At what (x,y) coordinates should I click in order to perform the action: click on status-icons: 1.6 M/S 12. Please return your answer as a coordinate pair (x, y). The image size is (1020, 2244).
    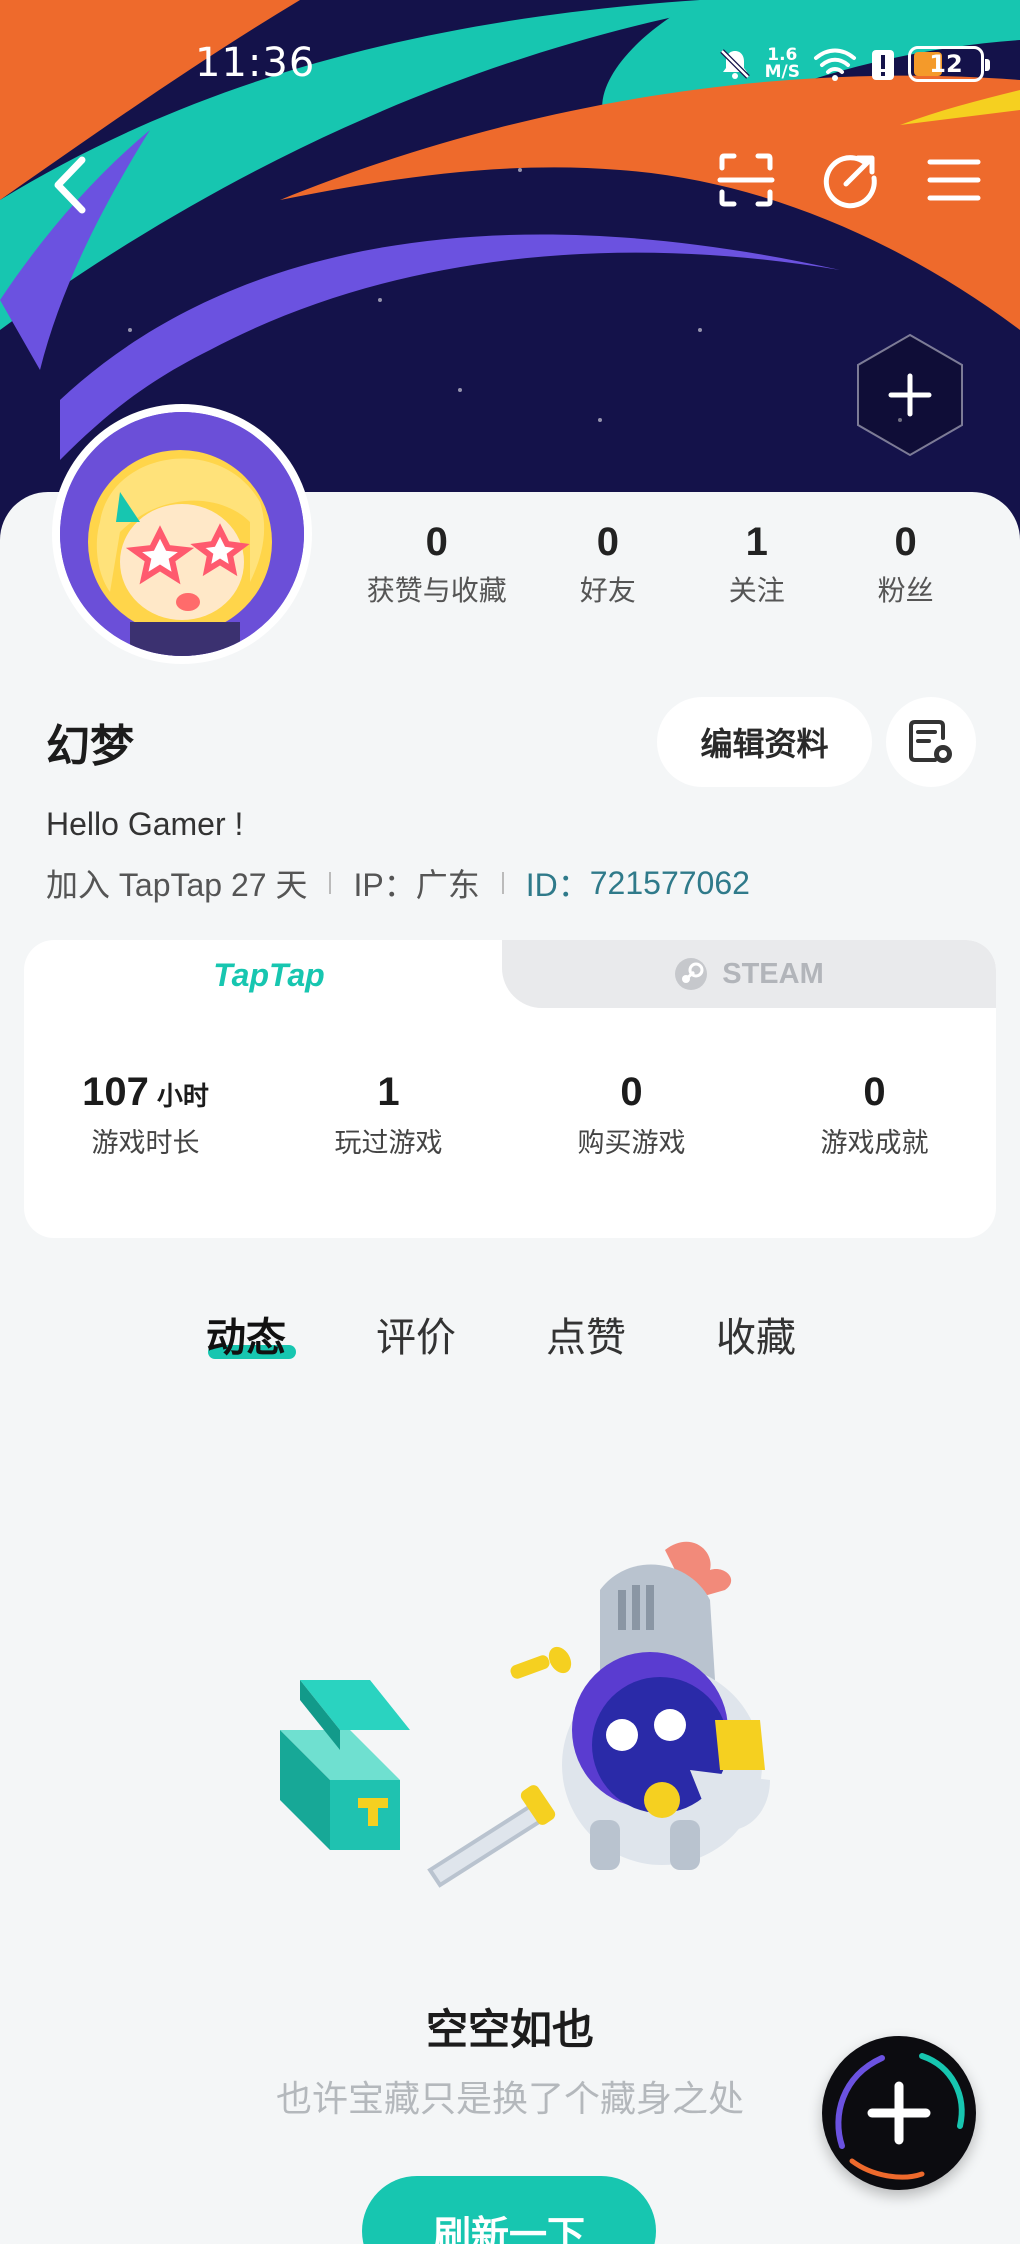
    Looking at the image, I should click on (853, 64).